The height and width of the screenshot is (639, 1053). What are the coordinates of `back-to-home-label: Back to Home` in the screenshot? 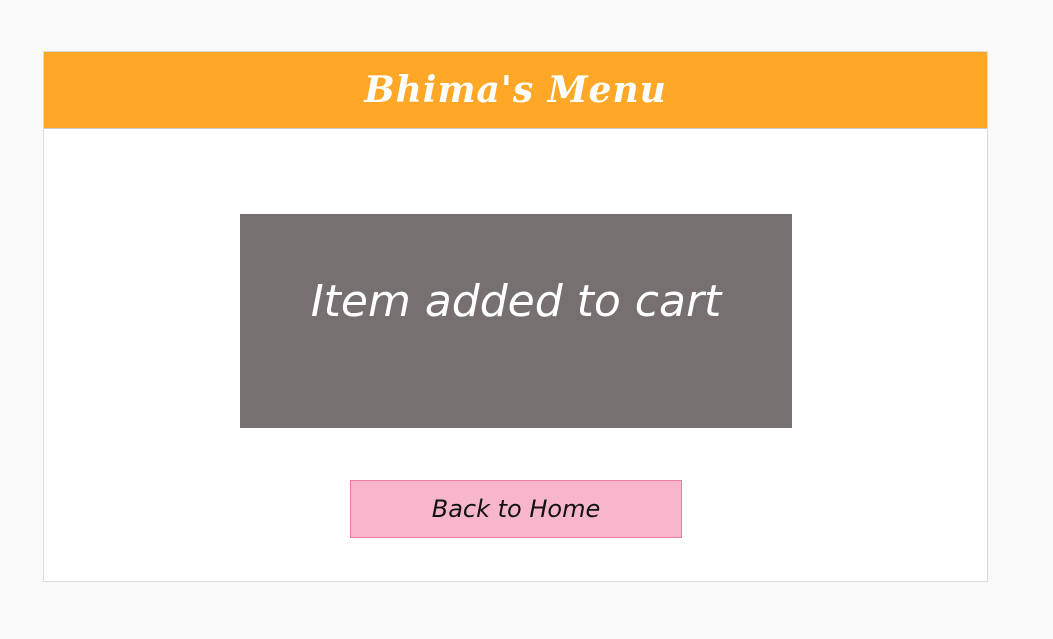 It's located at (516, 509).